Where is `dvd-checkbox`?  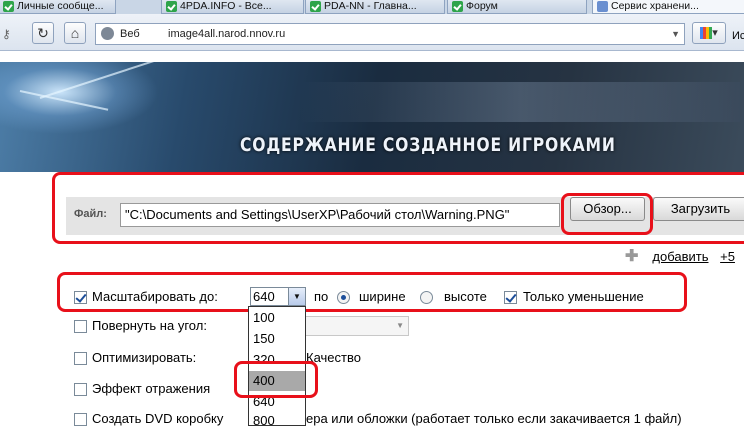 dvd-checkbox is located at coordinates (80, 419).